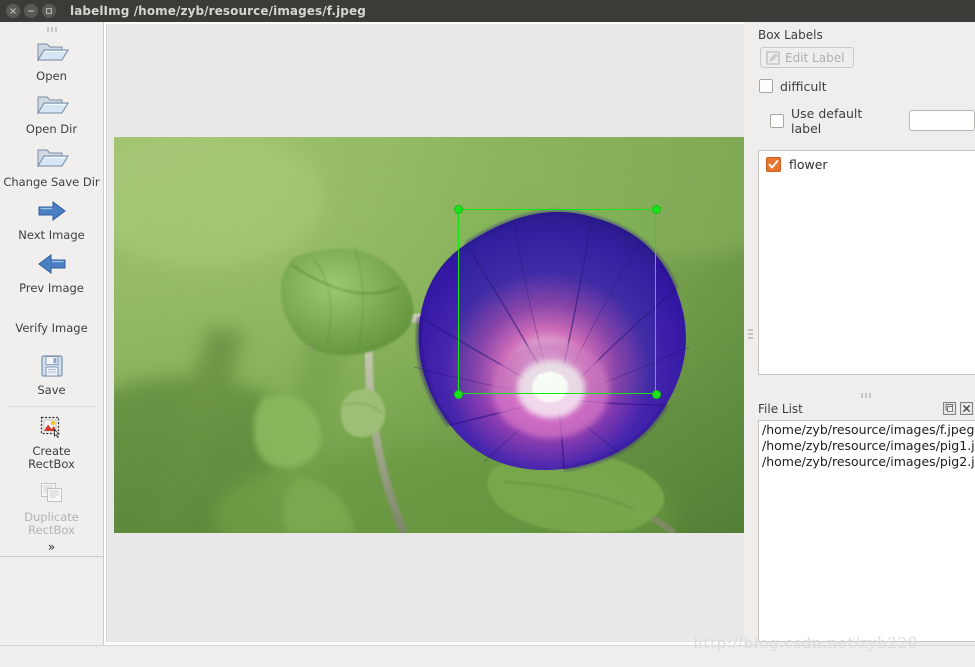  Describe the element at coordinates (52, 427) in the screenshot. I see `create-rectbox-icon` at that location.